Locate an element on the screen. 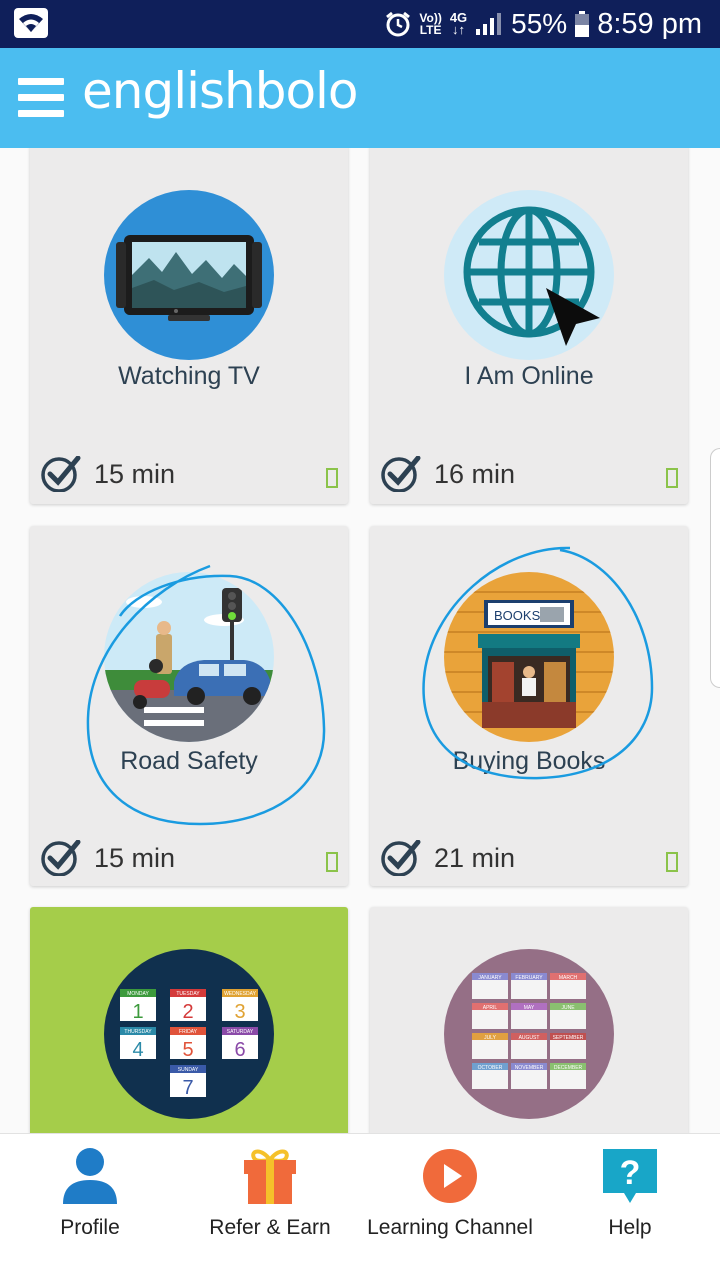 The height and width of the screenshot is (1280, 720). month-label: JANUARY is located at coordinates (490, 978).